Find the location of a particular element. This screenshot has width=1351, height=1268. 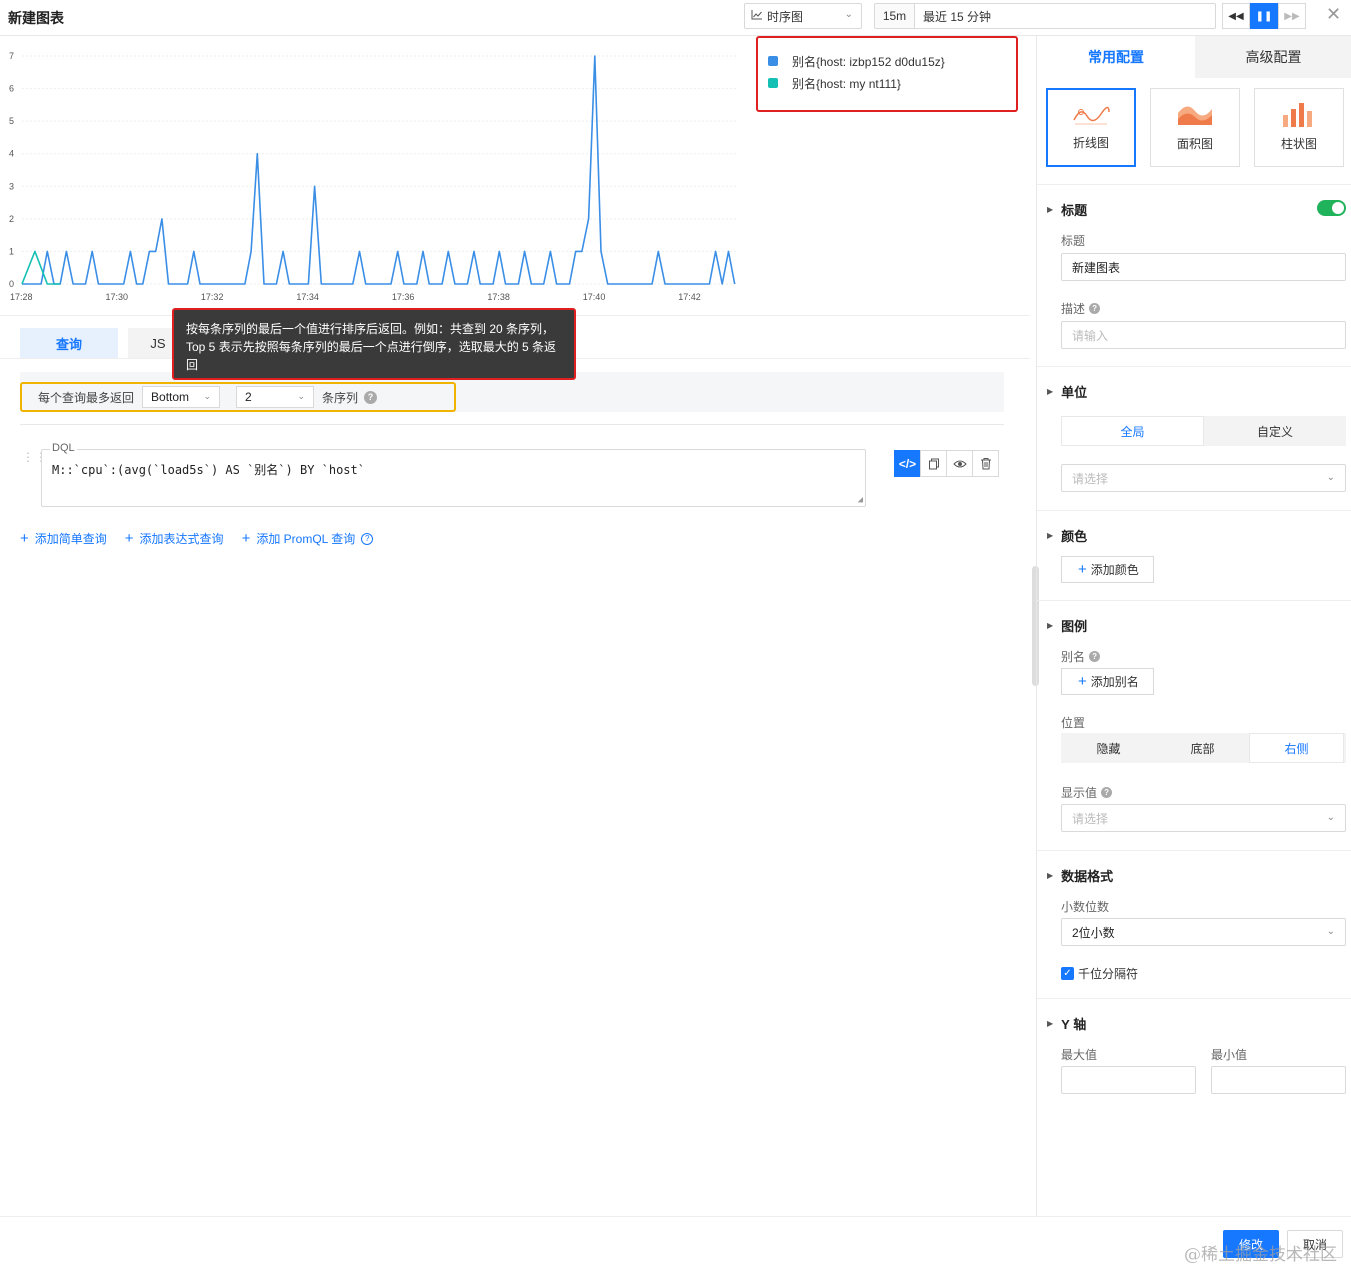

fast-forward-icon: ▶▶ is located at coordinates (1292, 16).